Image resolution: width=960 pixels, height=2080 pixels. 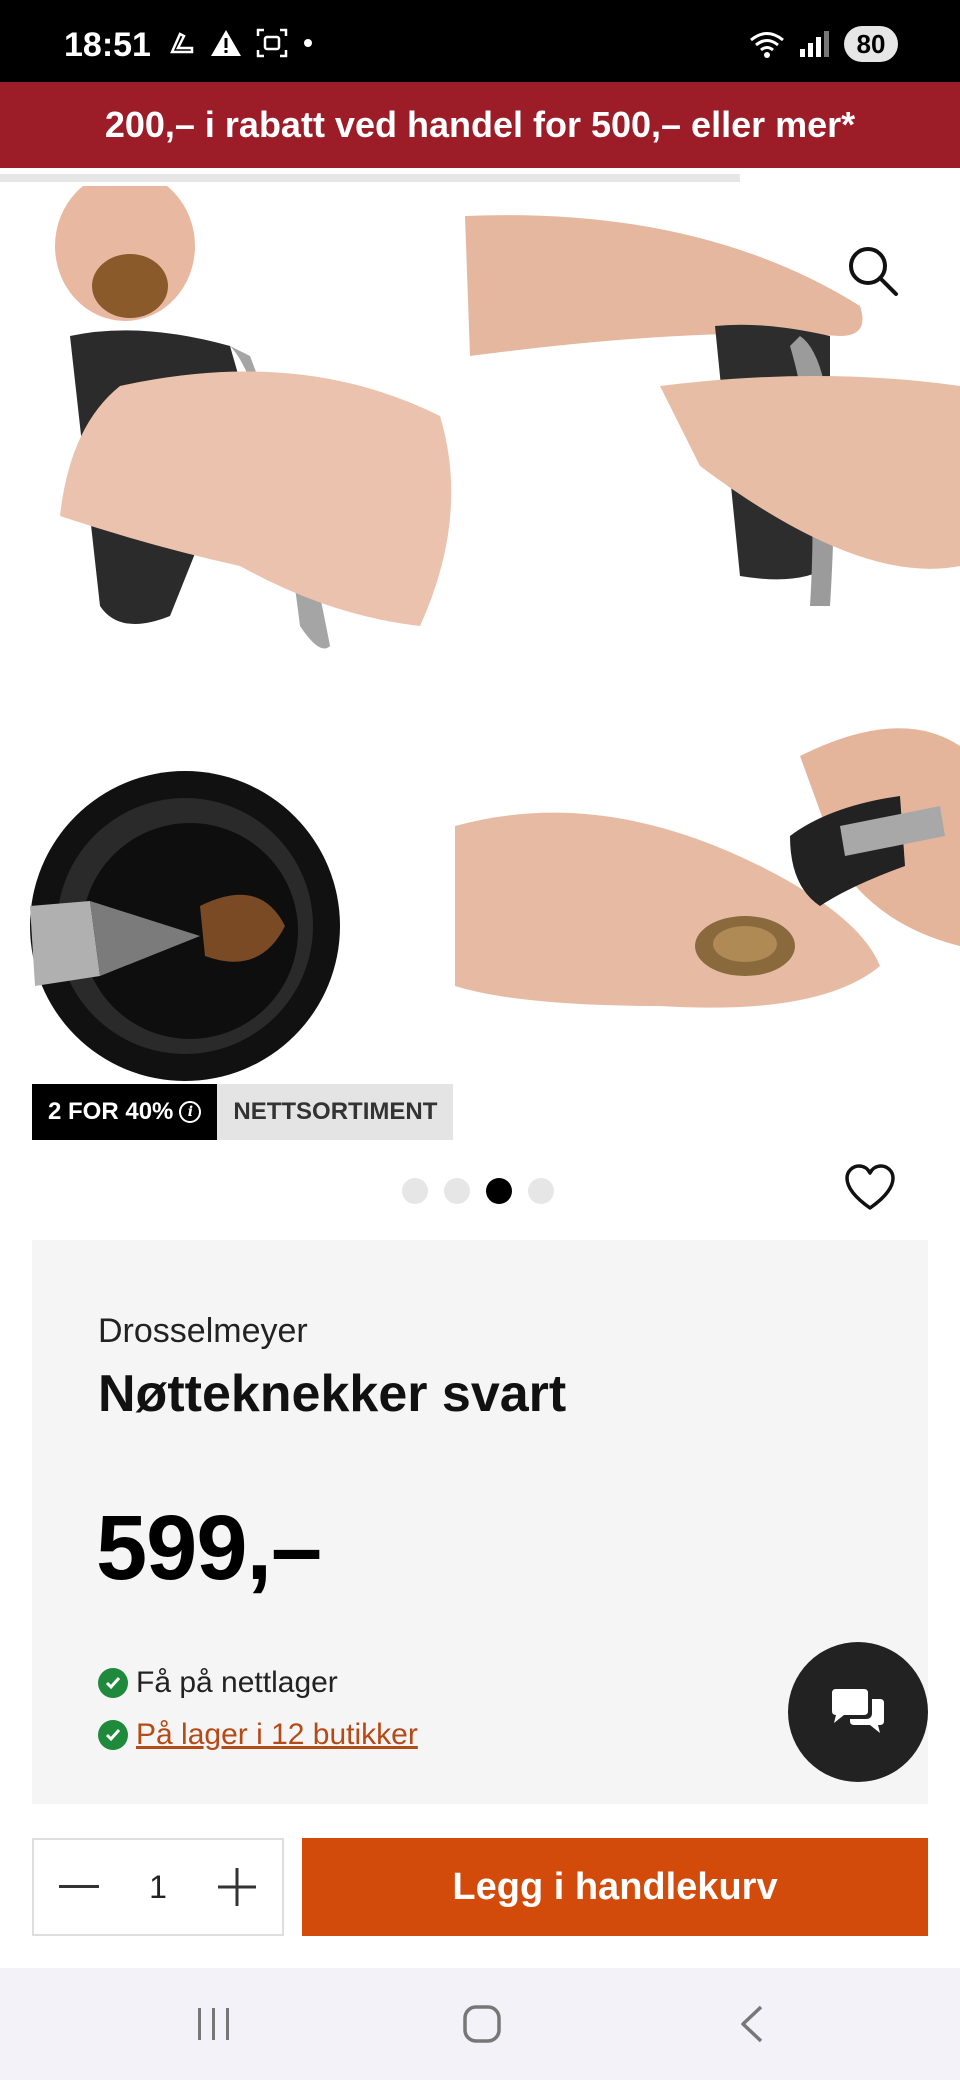 I want to click on increase-quantity-button, so click(x=237, y=1887).